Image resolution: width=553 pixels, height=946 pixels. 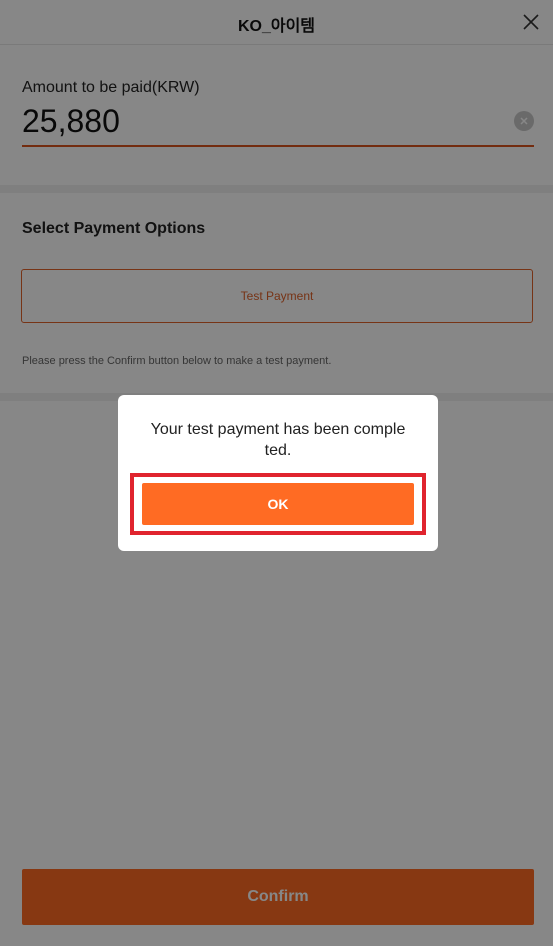 What do you see at coordinates (278, 504) in the screenshot?
I see `ok-button: OK` at bounding box center [278, 504].